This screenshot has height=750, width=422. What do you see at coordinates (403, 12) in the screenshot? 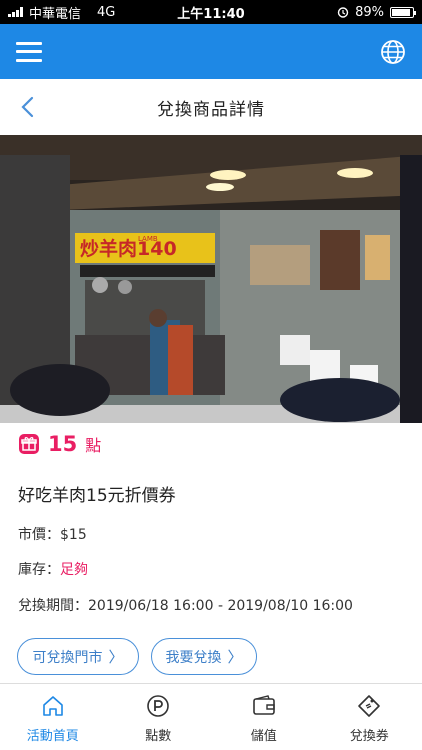
I see `battery-icon` at bounding box center [403, 12].